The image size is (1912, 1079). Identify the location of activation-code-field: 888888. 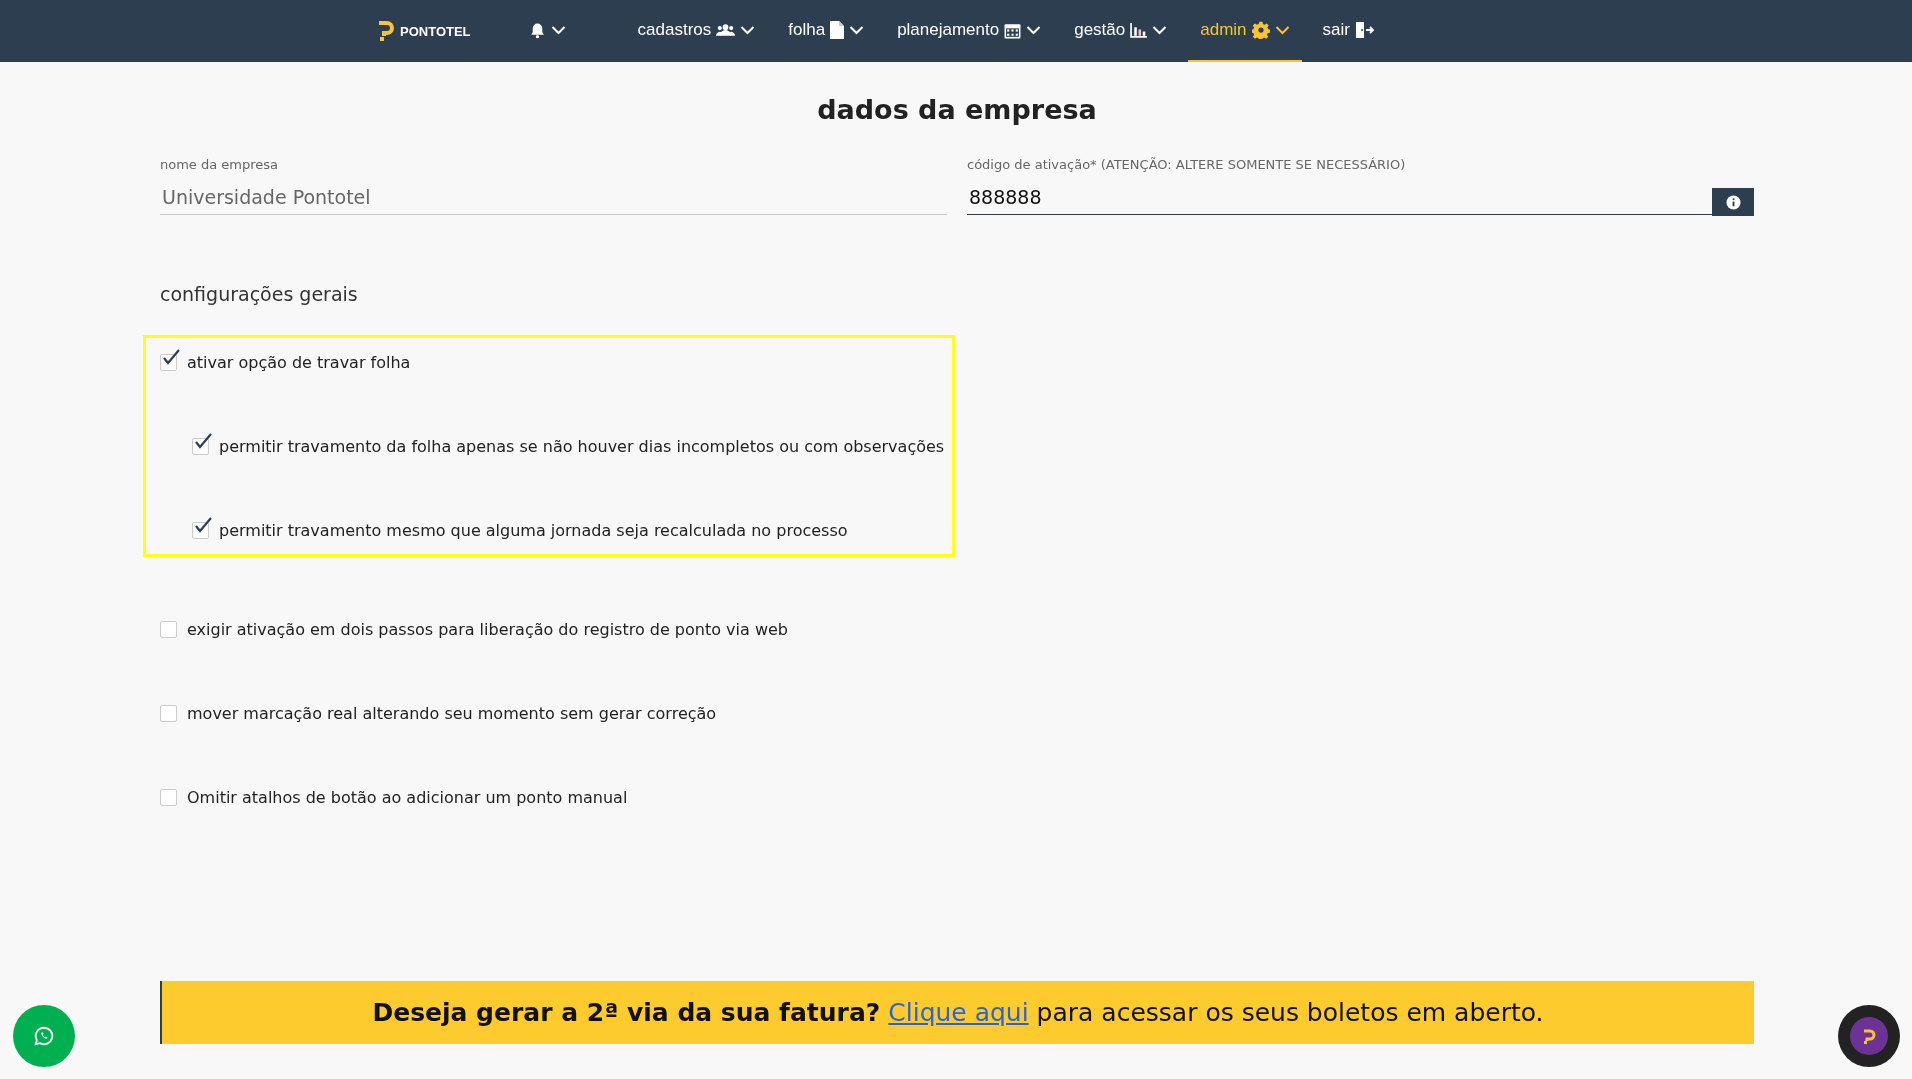
(1339, 198).